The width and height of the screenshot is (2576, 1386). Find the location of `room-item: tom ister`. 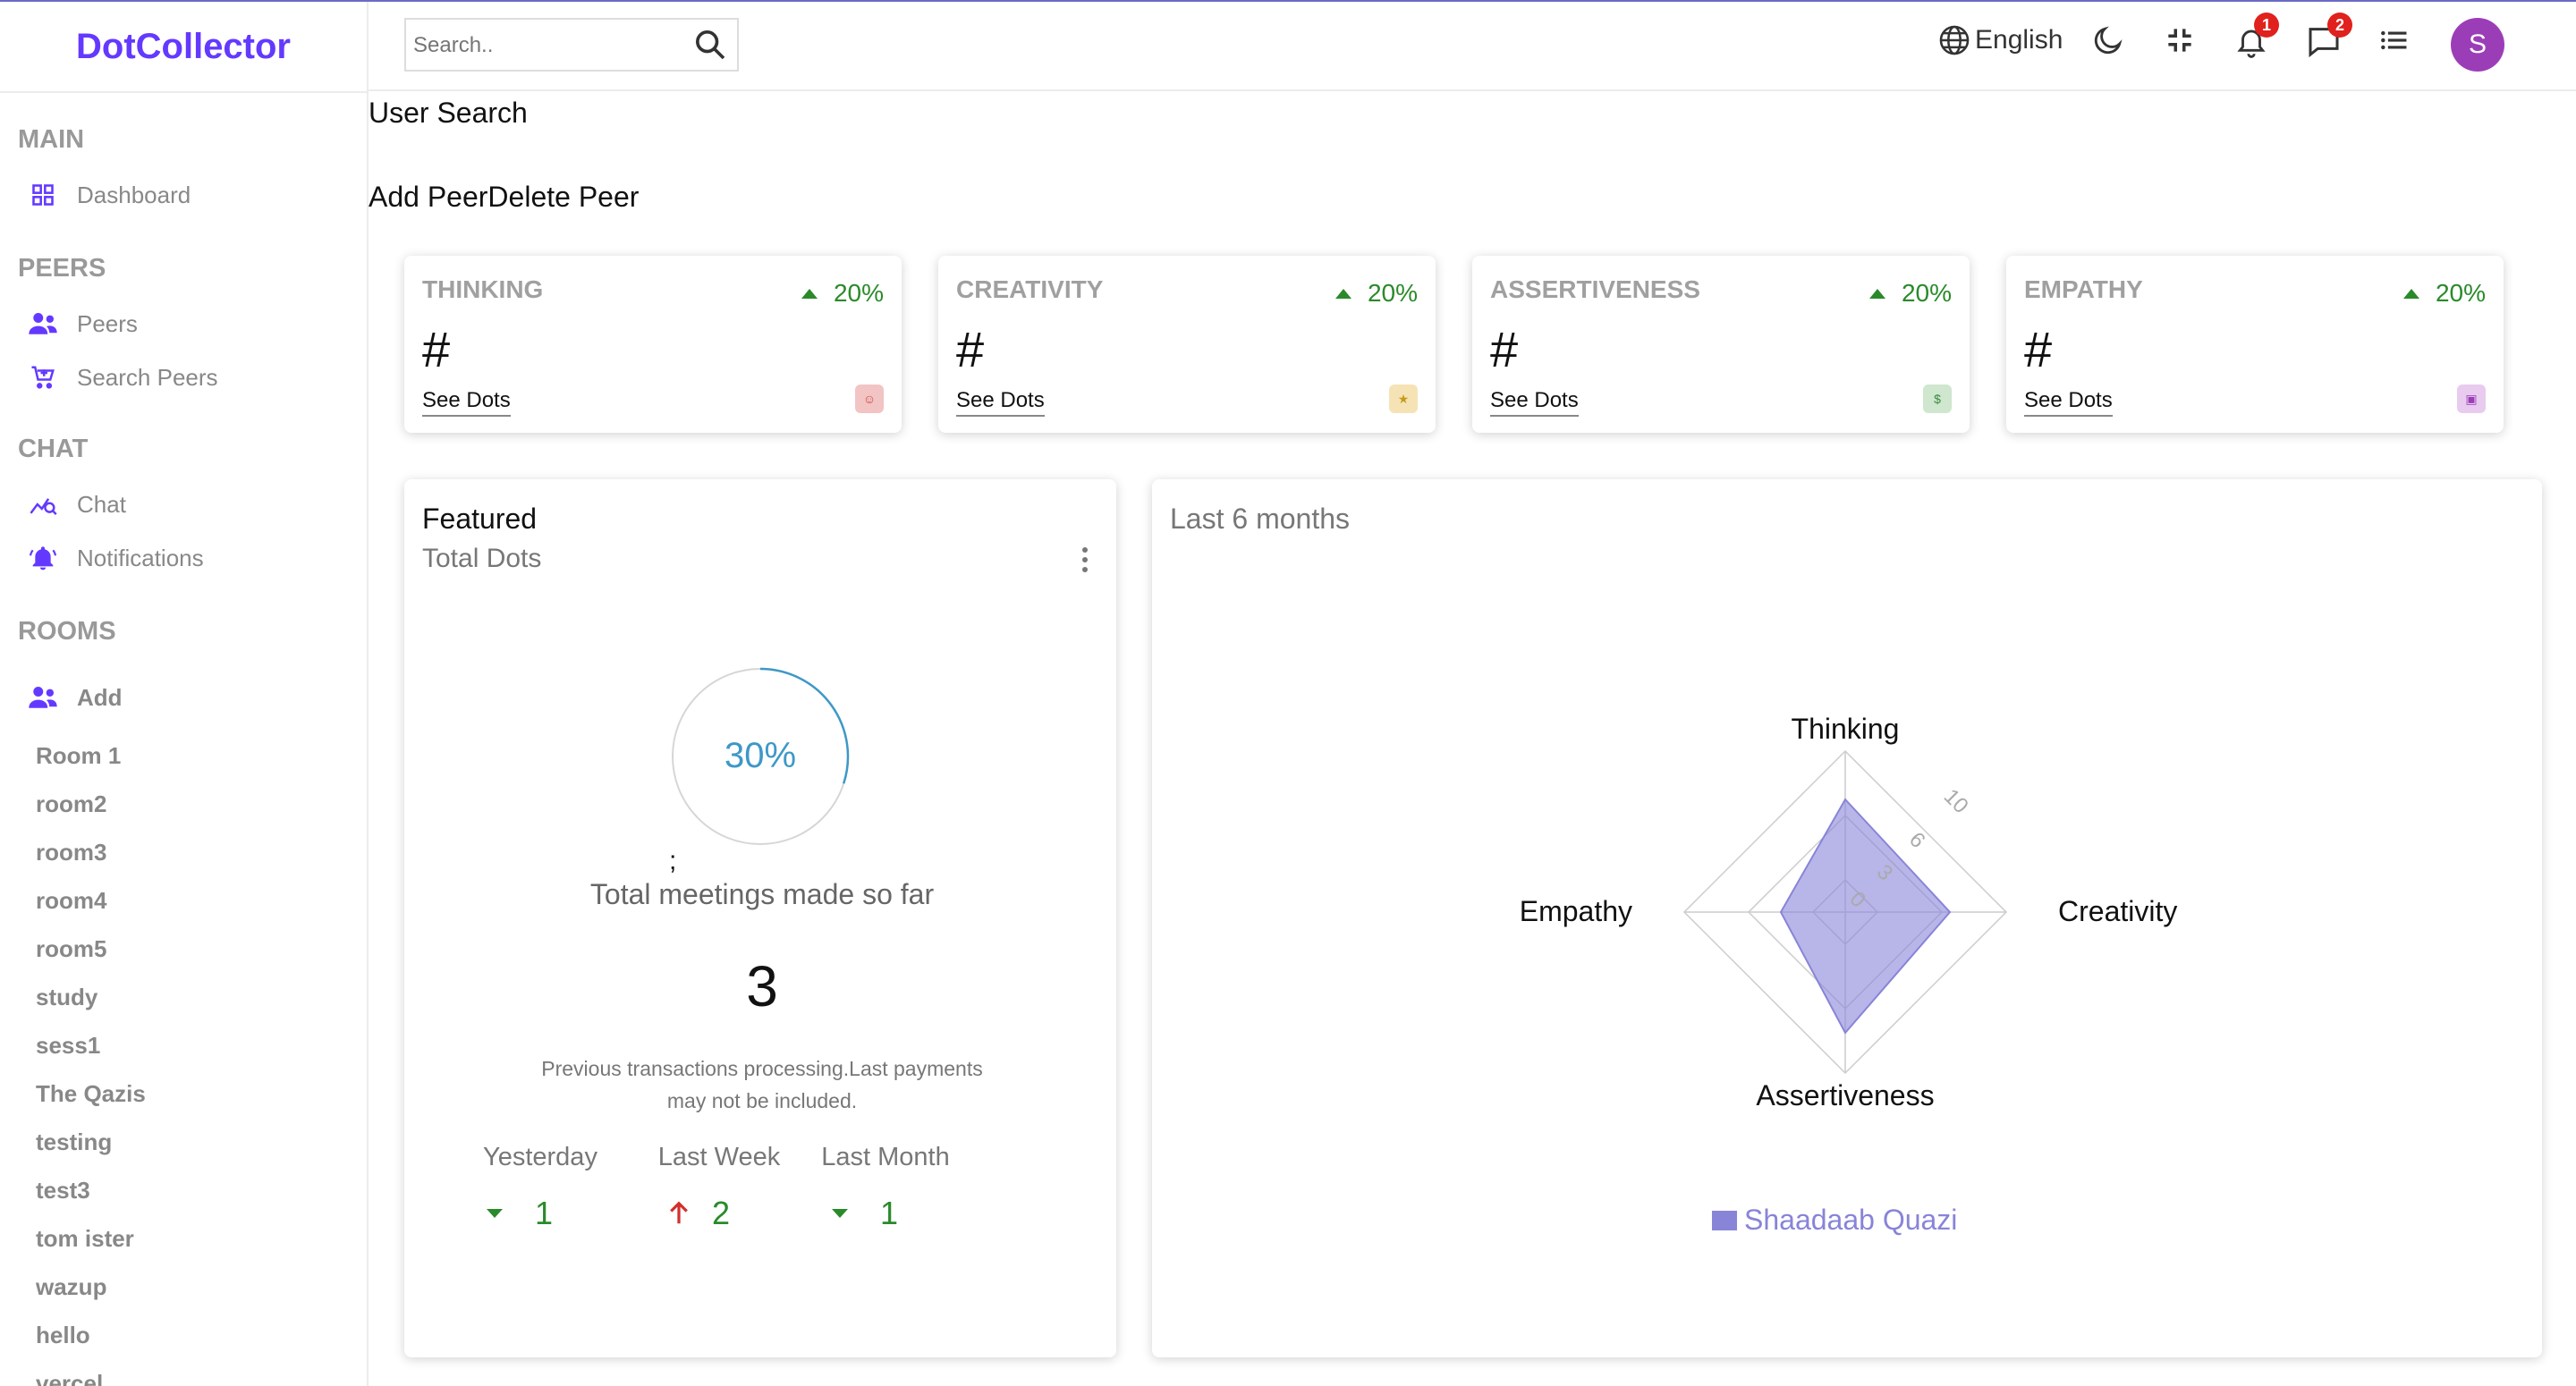

room-item: tom ister is located at coordinates (85, 1239).